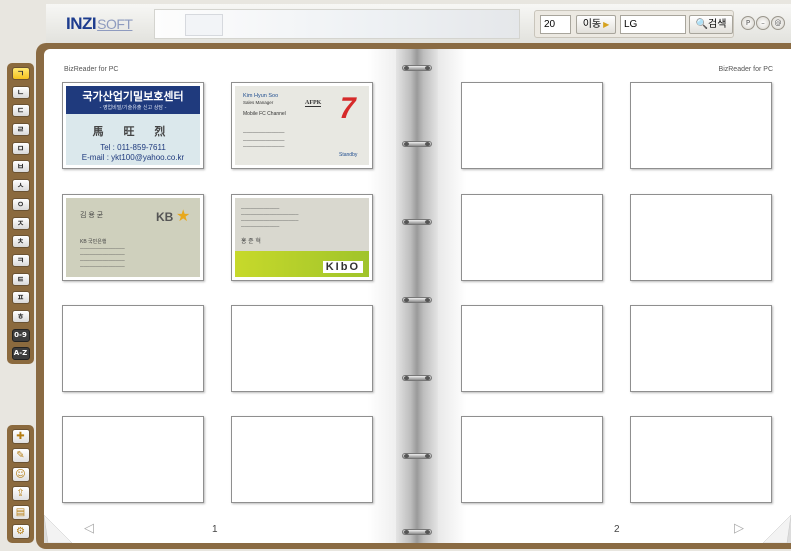  What do you see at coordinates (417, 296) in the screenshot?
I see `binder-spine` at bounding box center [417, 296].